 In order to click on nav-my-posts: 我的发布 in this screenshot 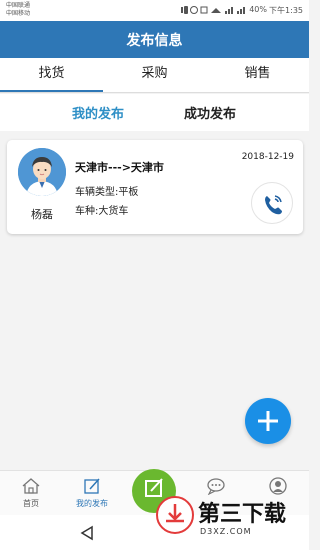, I will do `click(92, 493)`.